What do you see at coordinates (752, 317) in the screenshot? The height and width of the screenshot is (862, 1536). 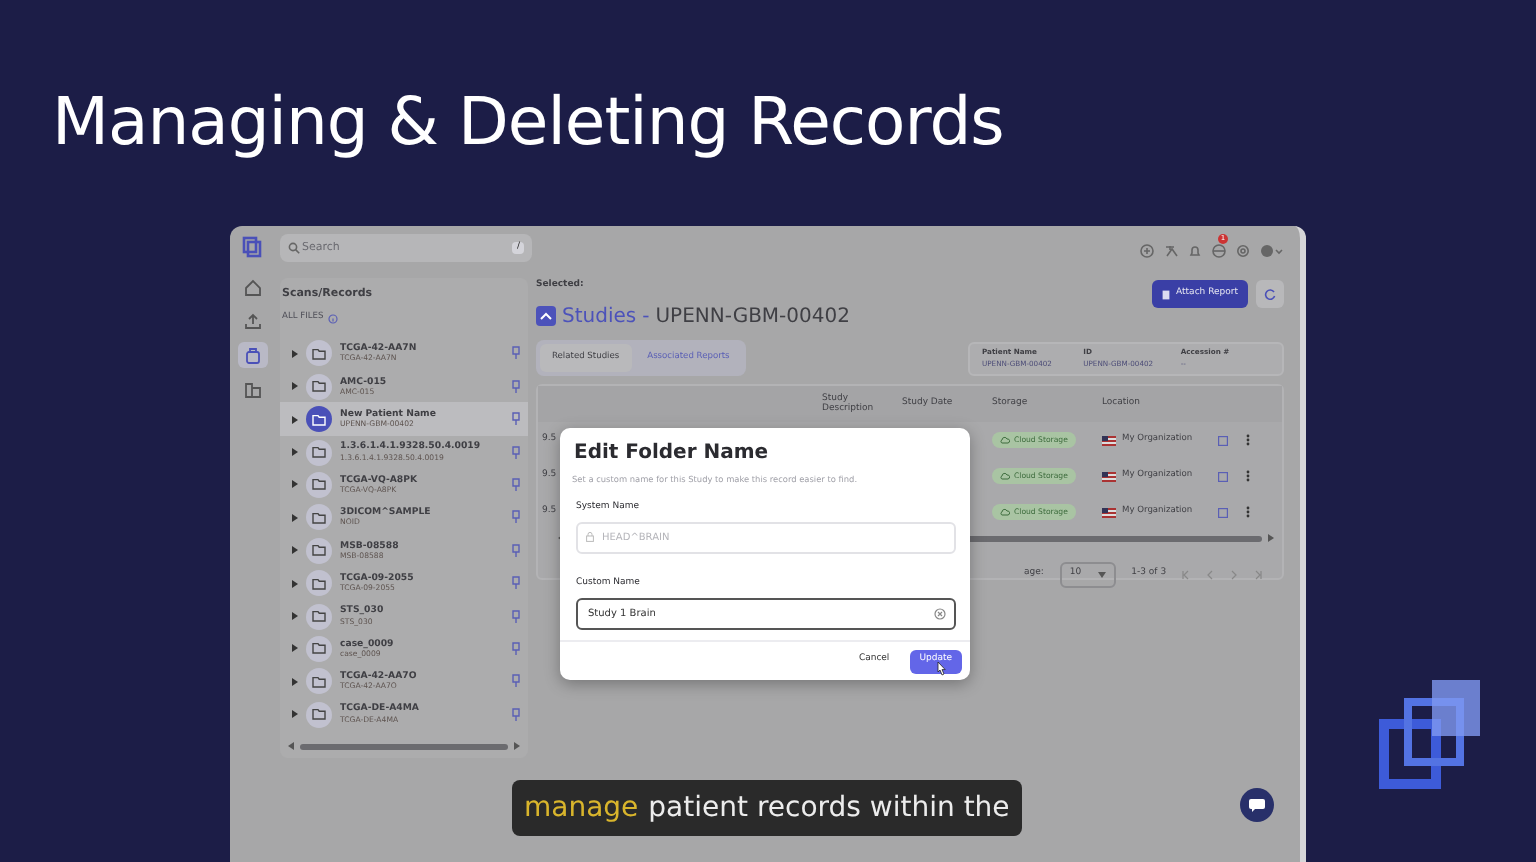 I see `patient-id-title: UPENN-GBM-00402` at bounding box center [752, 317].